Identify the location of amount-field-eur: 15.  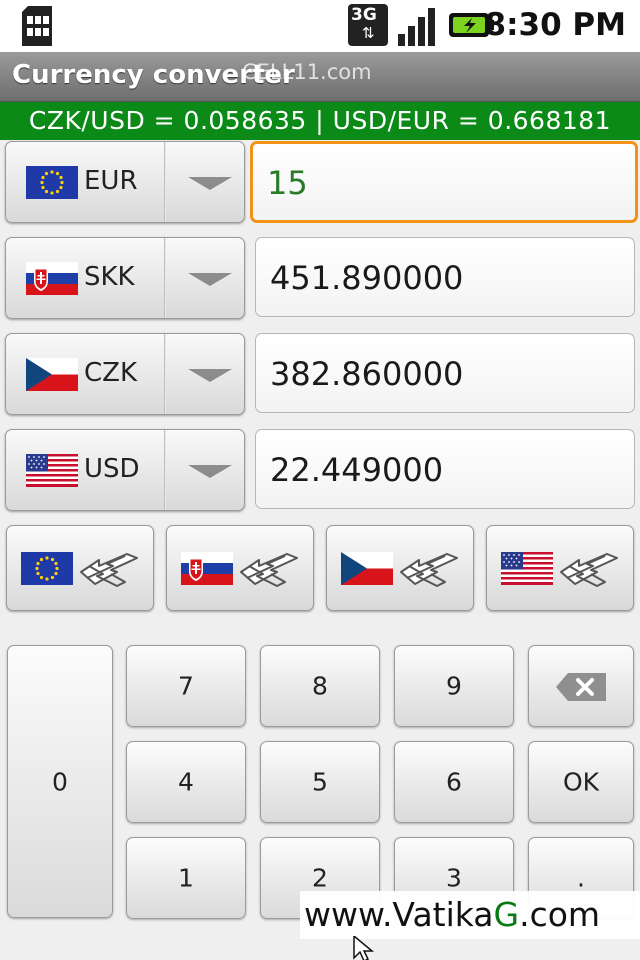
(444, 182).